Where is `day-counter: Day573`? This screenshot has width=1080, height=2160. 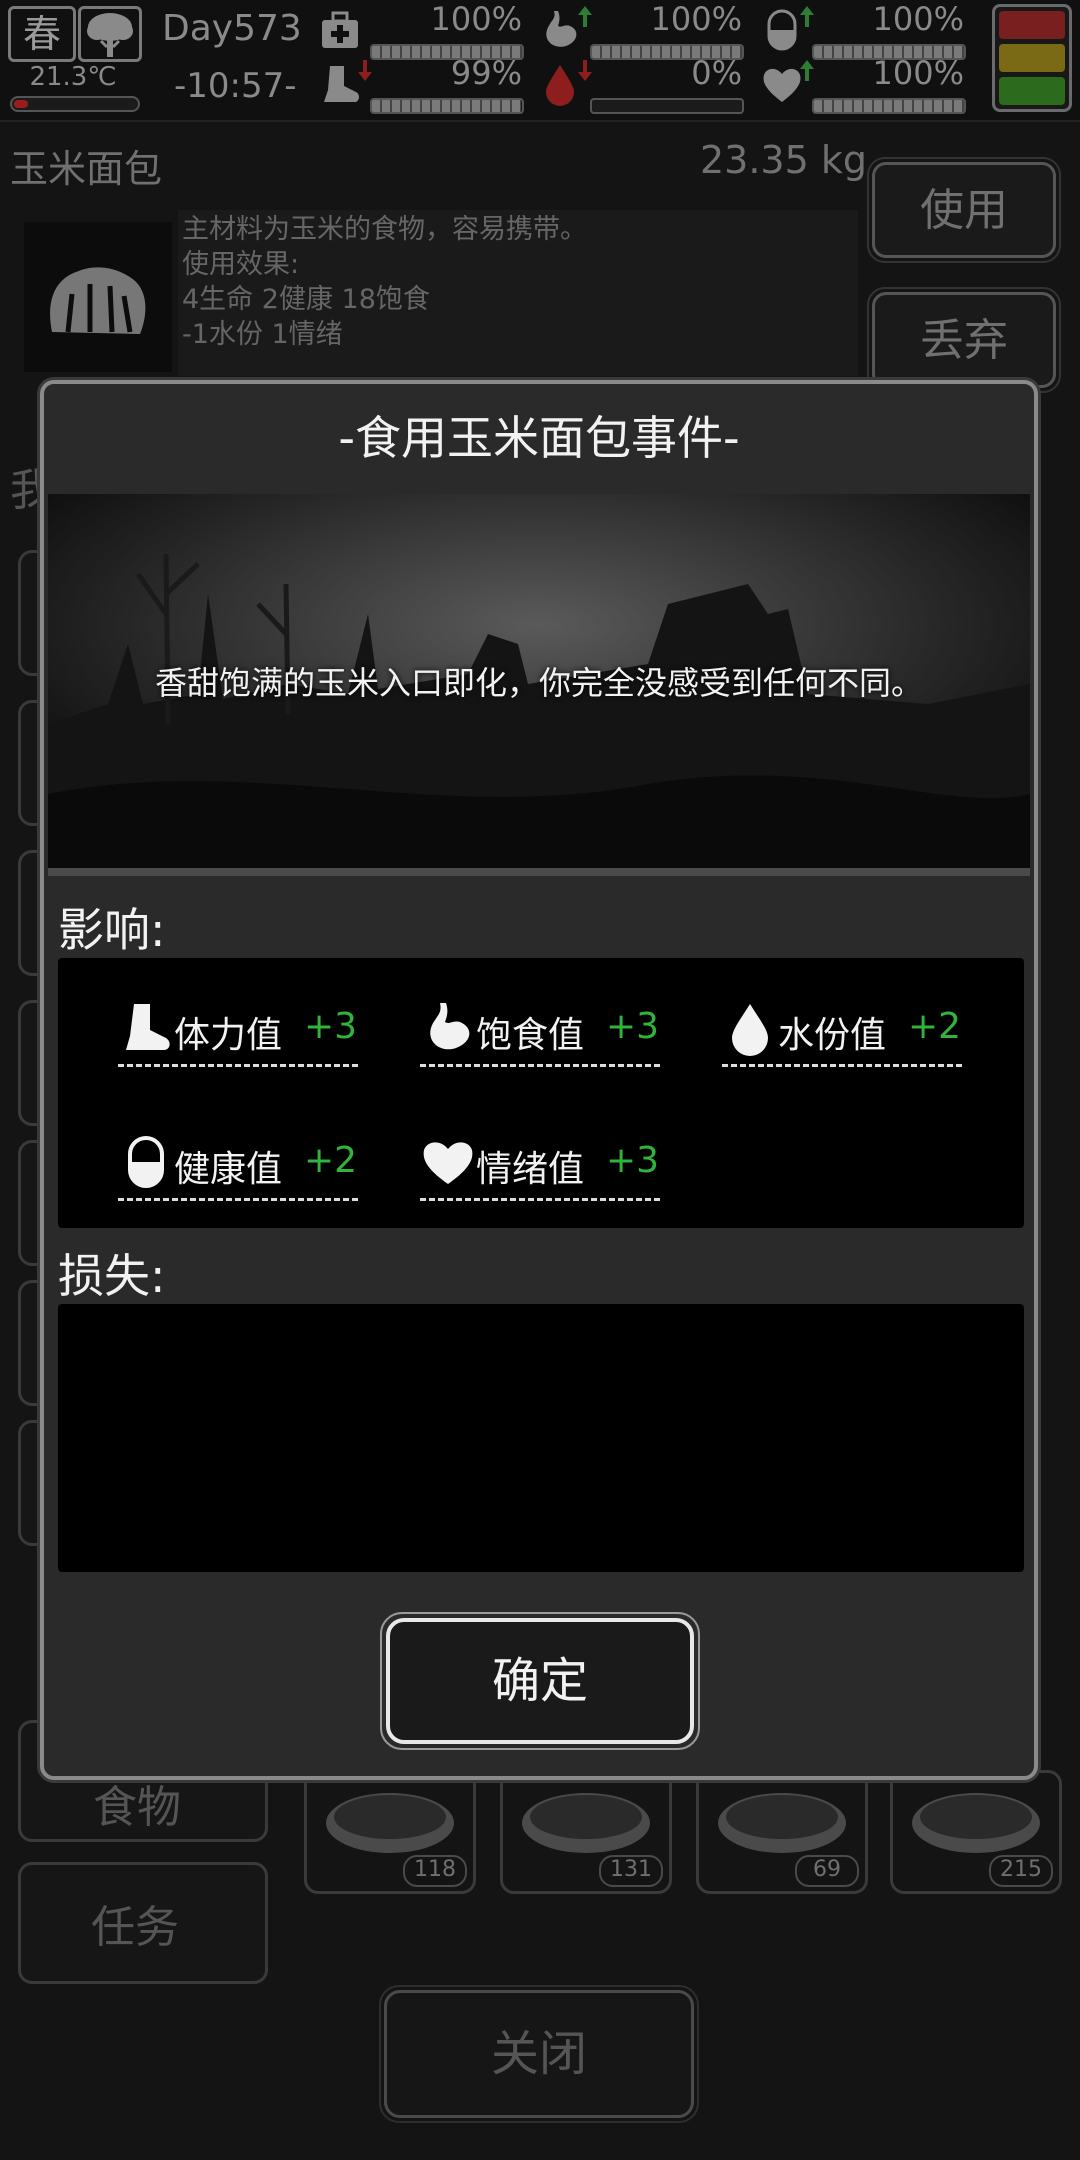 day-counter: Day573 is located at coordinates (232, 28).